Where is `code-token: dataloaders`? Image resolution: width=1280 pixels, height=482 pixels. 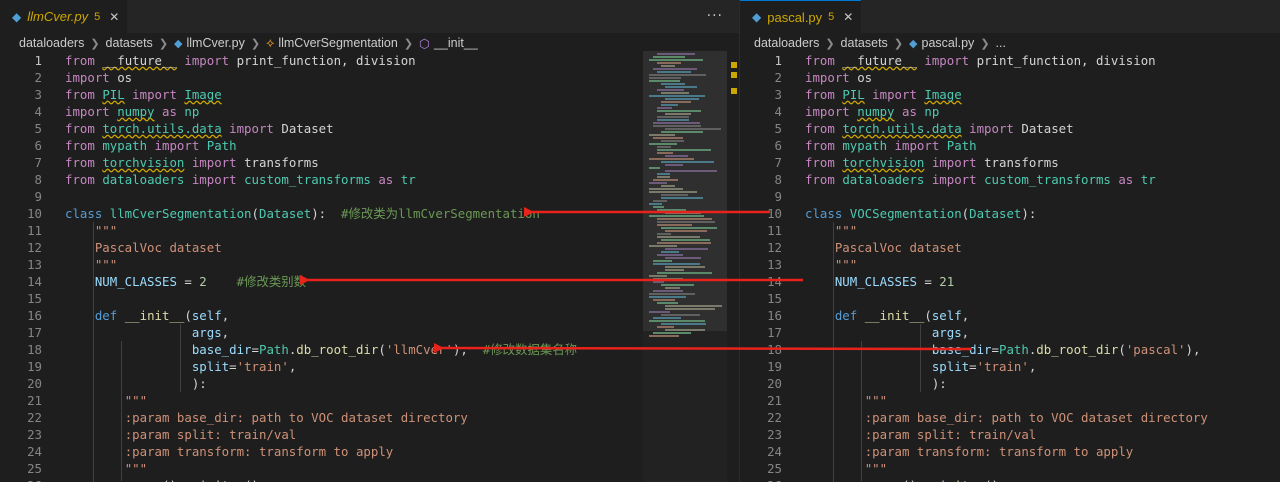 code-token: dataloaders is located at coordinates (143, 179).